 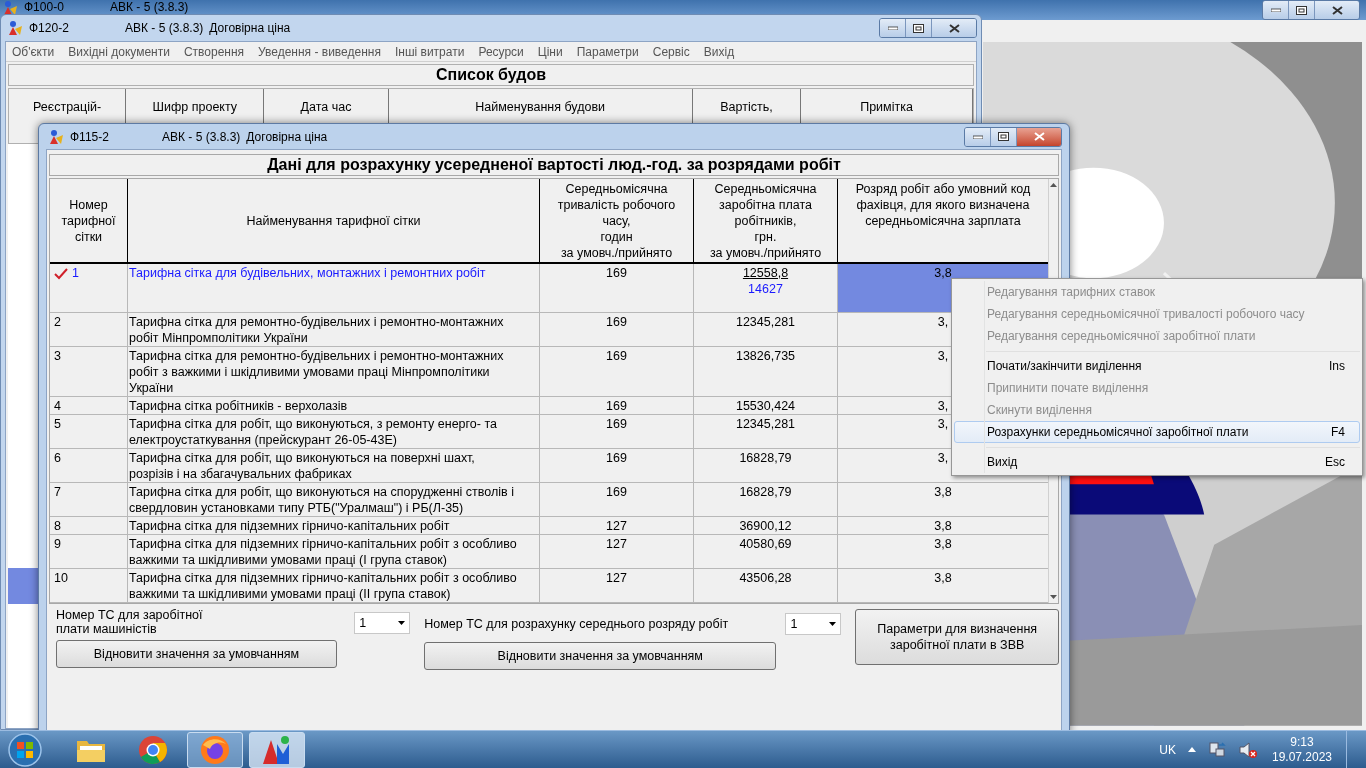 What do you see at coordinates (334, 329) in the screenshot?
I see `tariff-name-cell: Тарифна сітка для ремонтно-будівельних і ремонтно-монтажних робіт Мінпромполітики України` at bounding box center [334, 329].